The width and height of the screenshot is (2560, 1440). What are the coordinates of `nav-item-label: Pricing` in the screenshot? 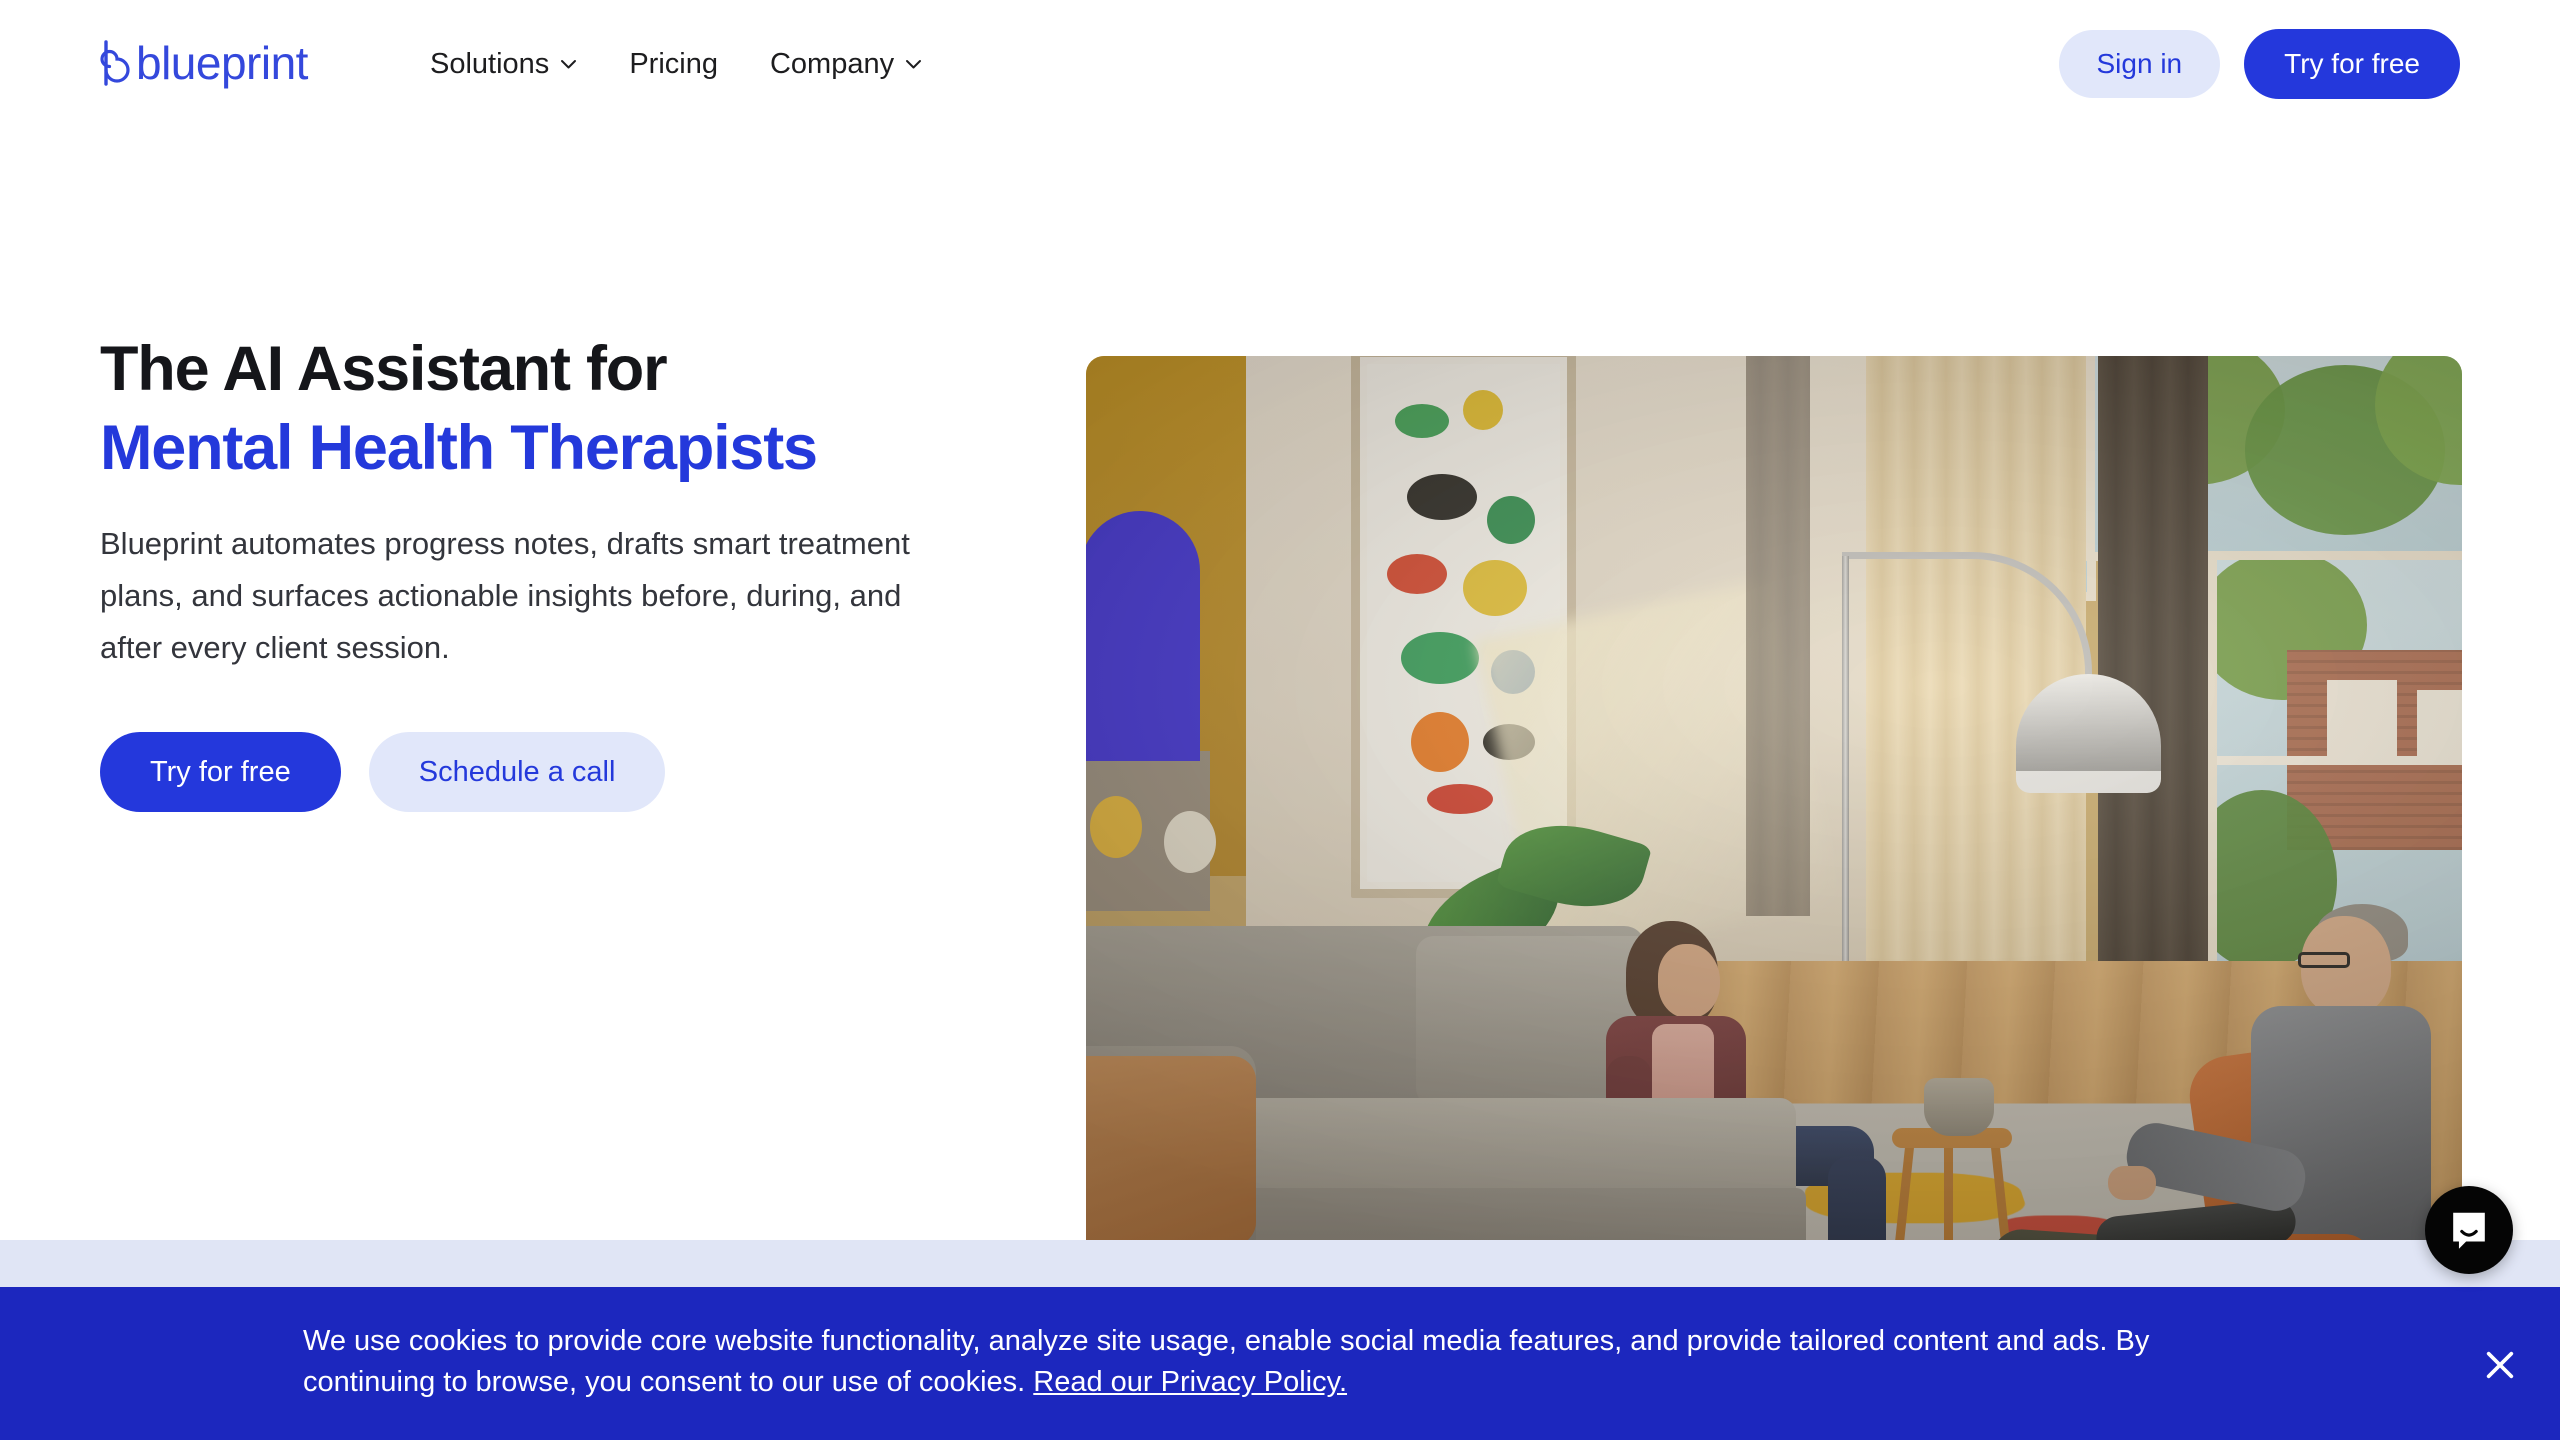 It's located at (673, 63).